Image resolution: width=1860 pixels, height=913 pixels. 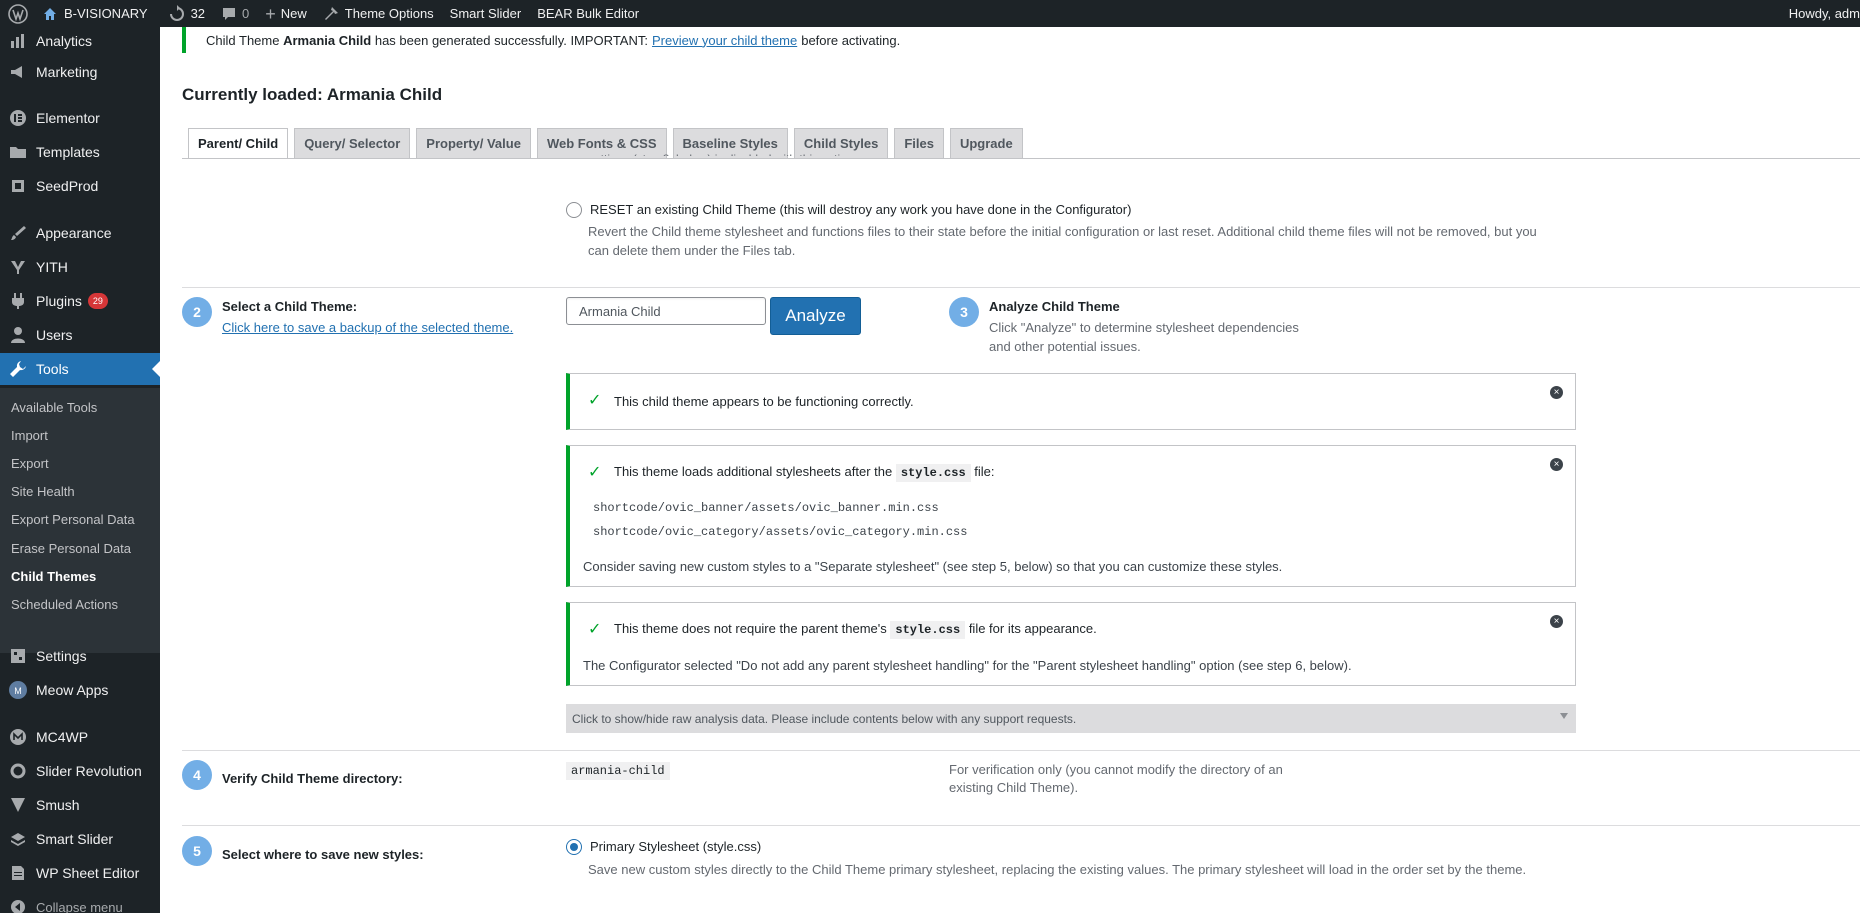 I want to click on menu-seedprod: SeedProd, so click(x=80, y=186).